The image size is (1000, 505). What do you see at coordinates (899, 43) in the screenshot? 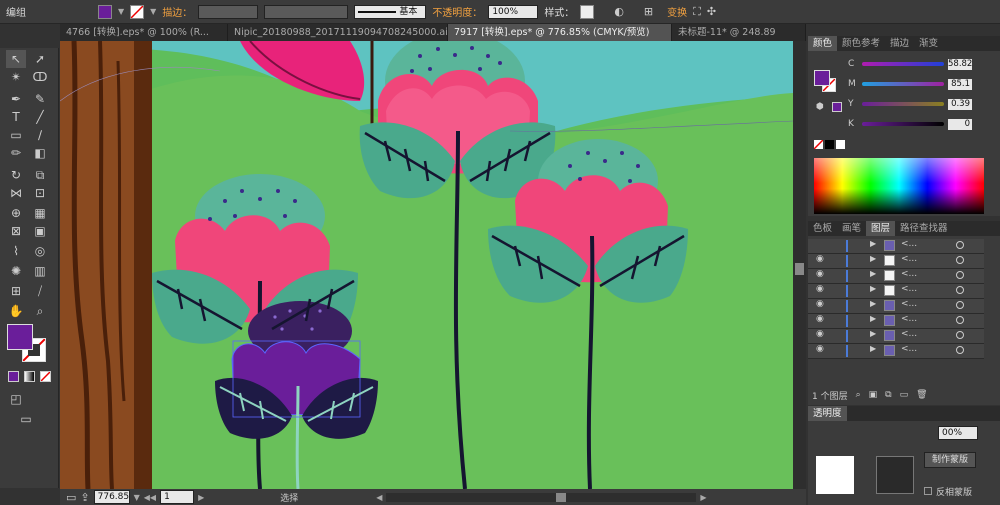
I see `tab-stroke: 描边` at bounding box center [899, 43].